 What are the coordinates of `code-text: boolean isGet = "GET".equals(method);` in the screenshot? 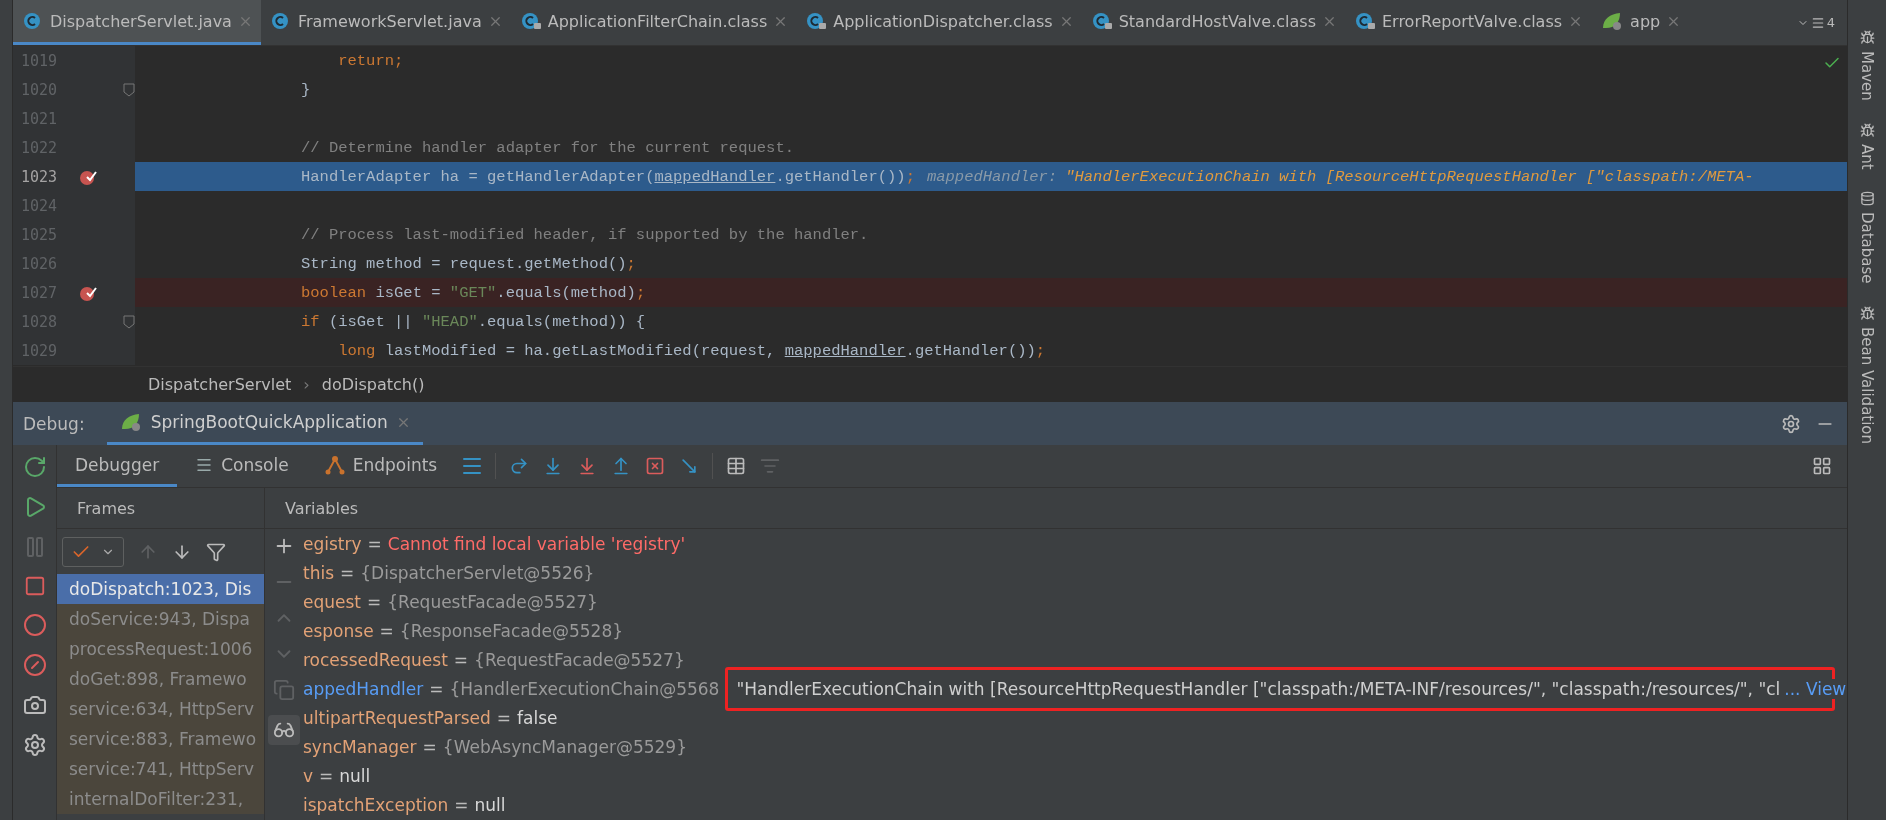 It's located at (473, 292).